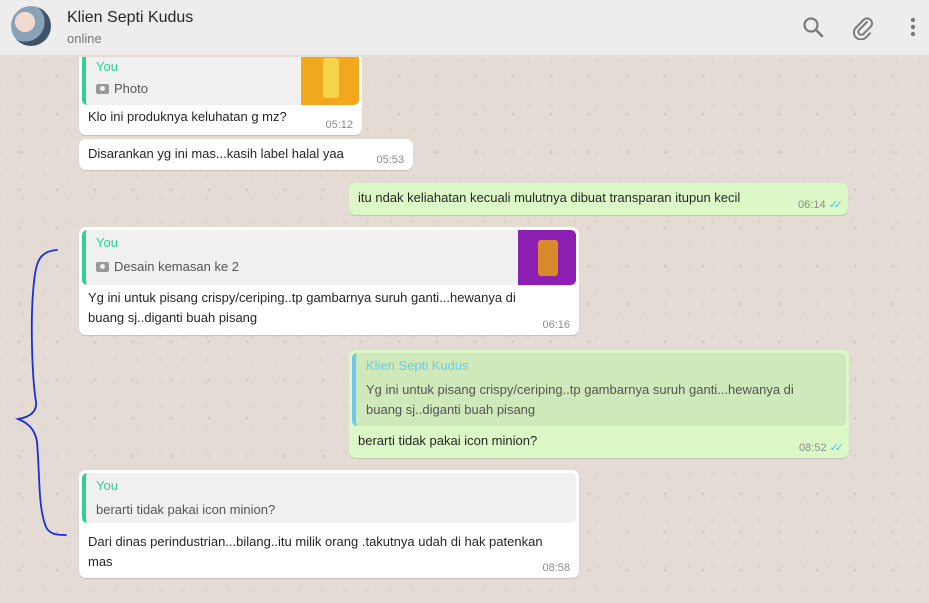 The image size is (929, 603). What do you see at coordinates (40, 392) in the screenshot?
I see `hand-drawn-brace-annotation` at bounding box center [40, 392].